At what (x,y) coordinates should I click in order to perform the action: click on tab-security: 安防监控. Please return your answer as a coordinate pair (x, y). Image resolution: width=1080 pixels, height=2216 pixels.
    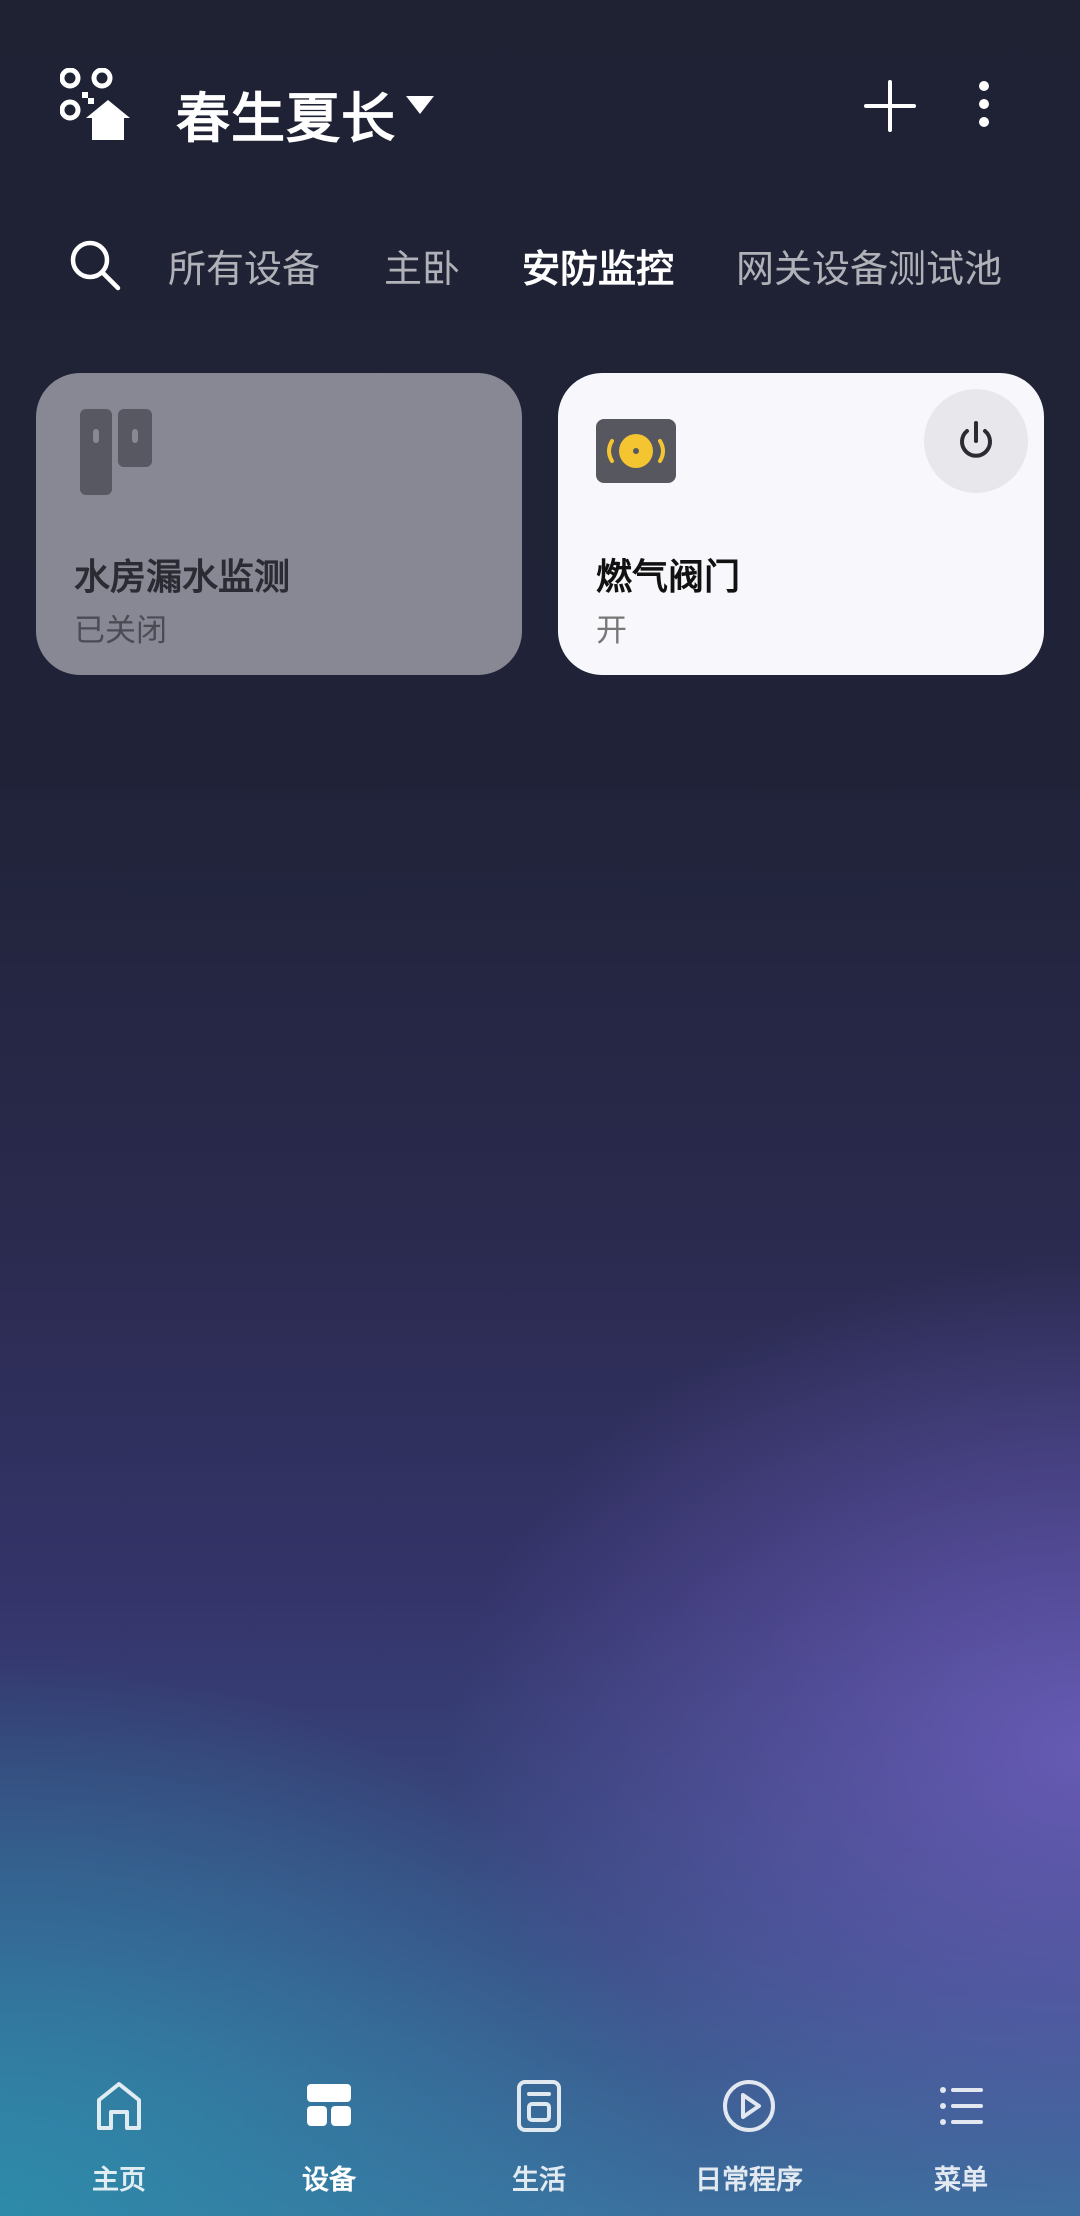
    Looking at the image, I should click on (598, 265).